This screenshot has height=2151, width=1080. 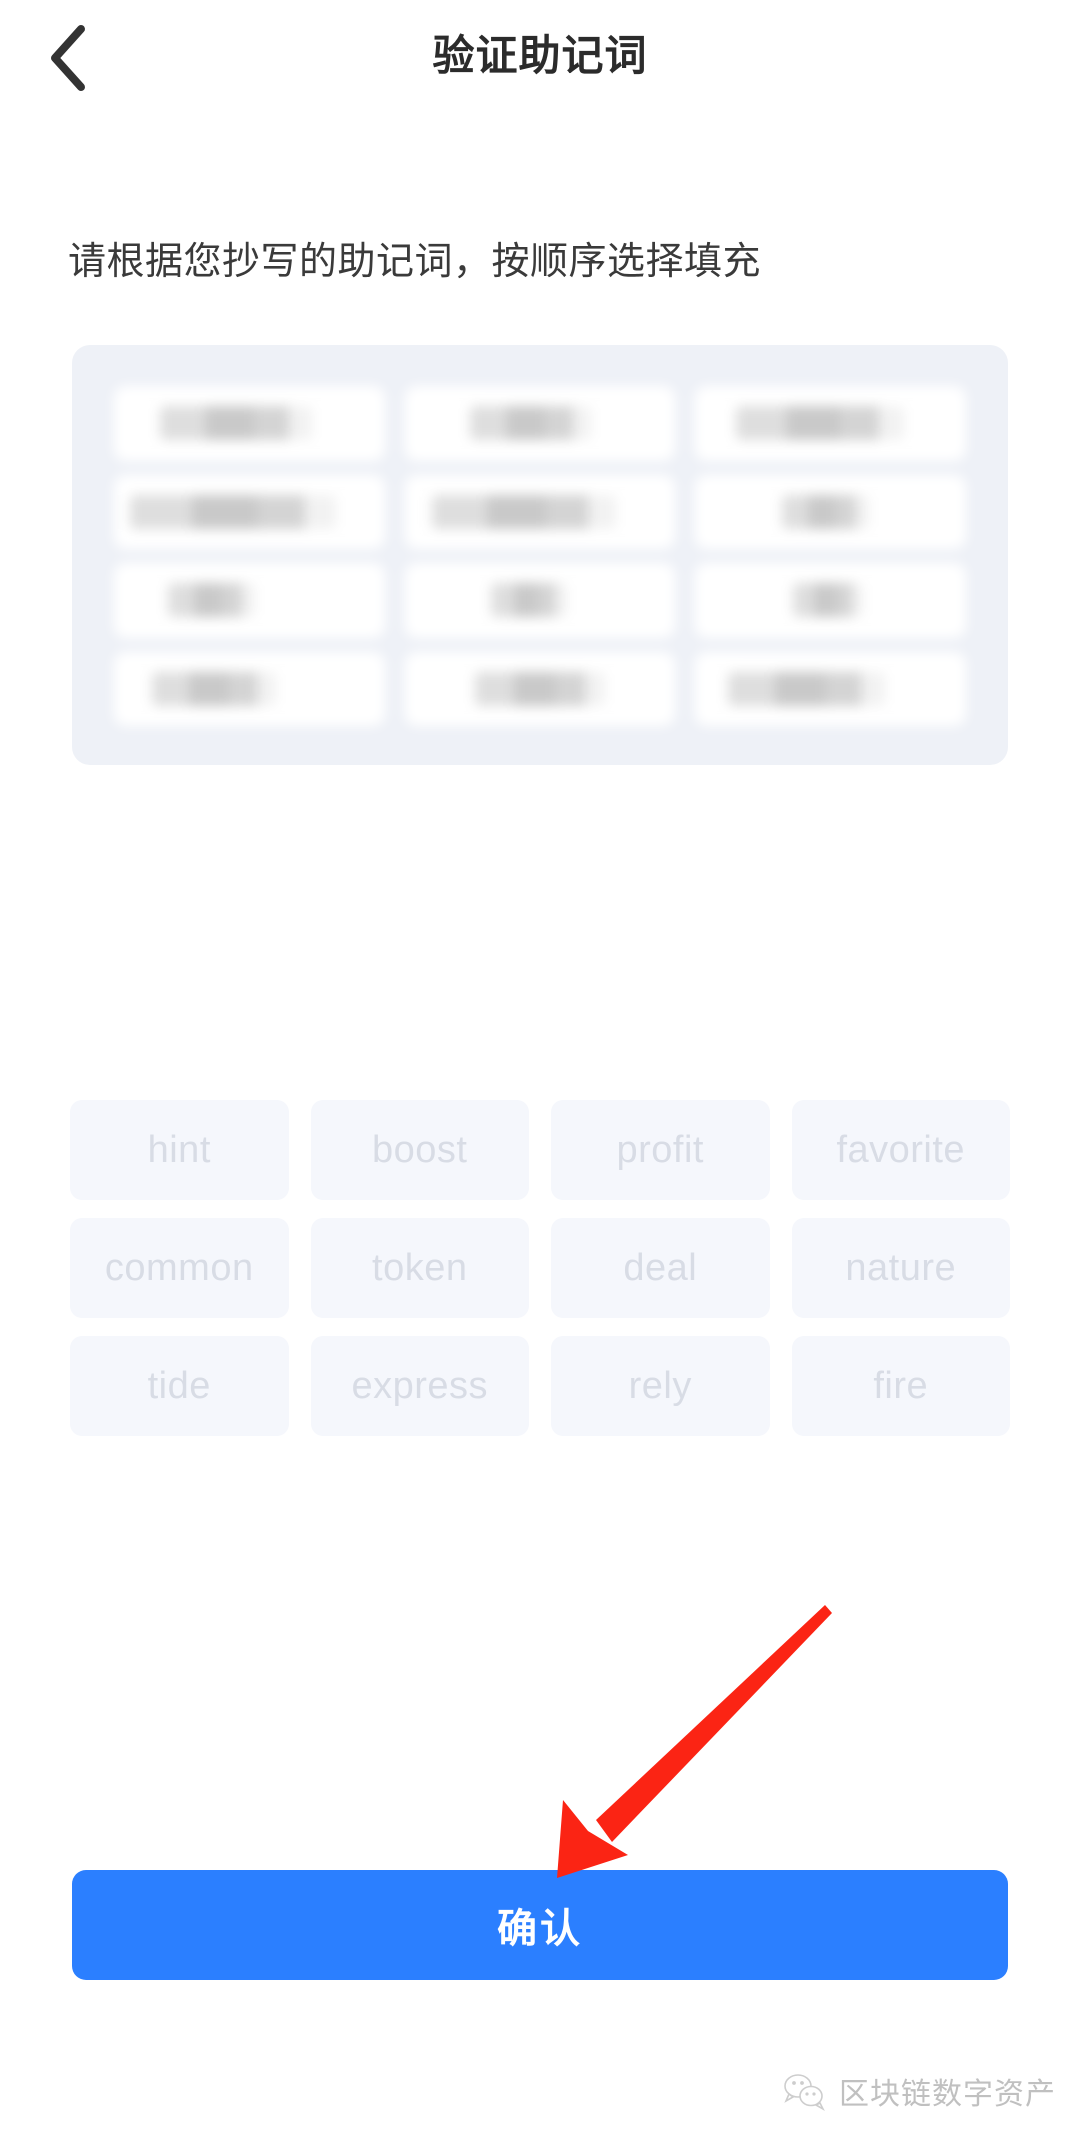 What do you see at coordinates (660, 1150) in the screenshot?
I see `word-bank-chip: profit` at bounding box center [660, 1150].